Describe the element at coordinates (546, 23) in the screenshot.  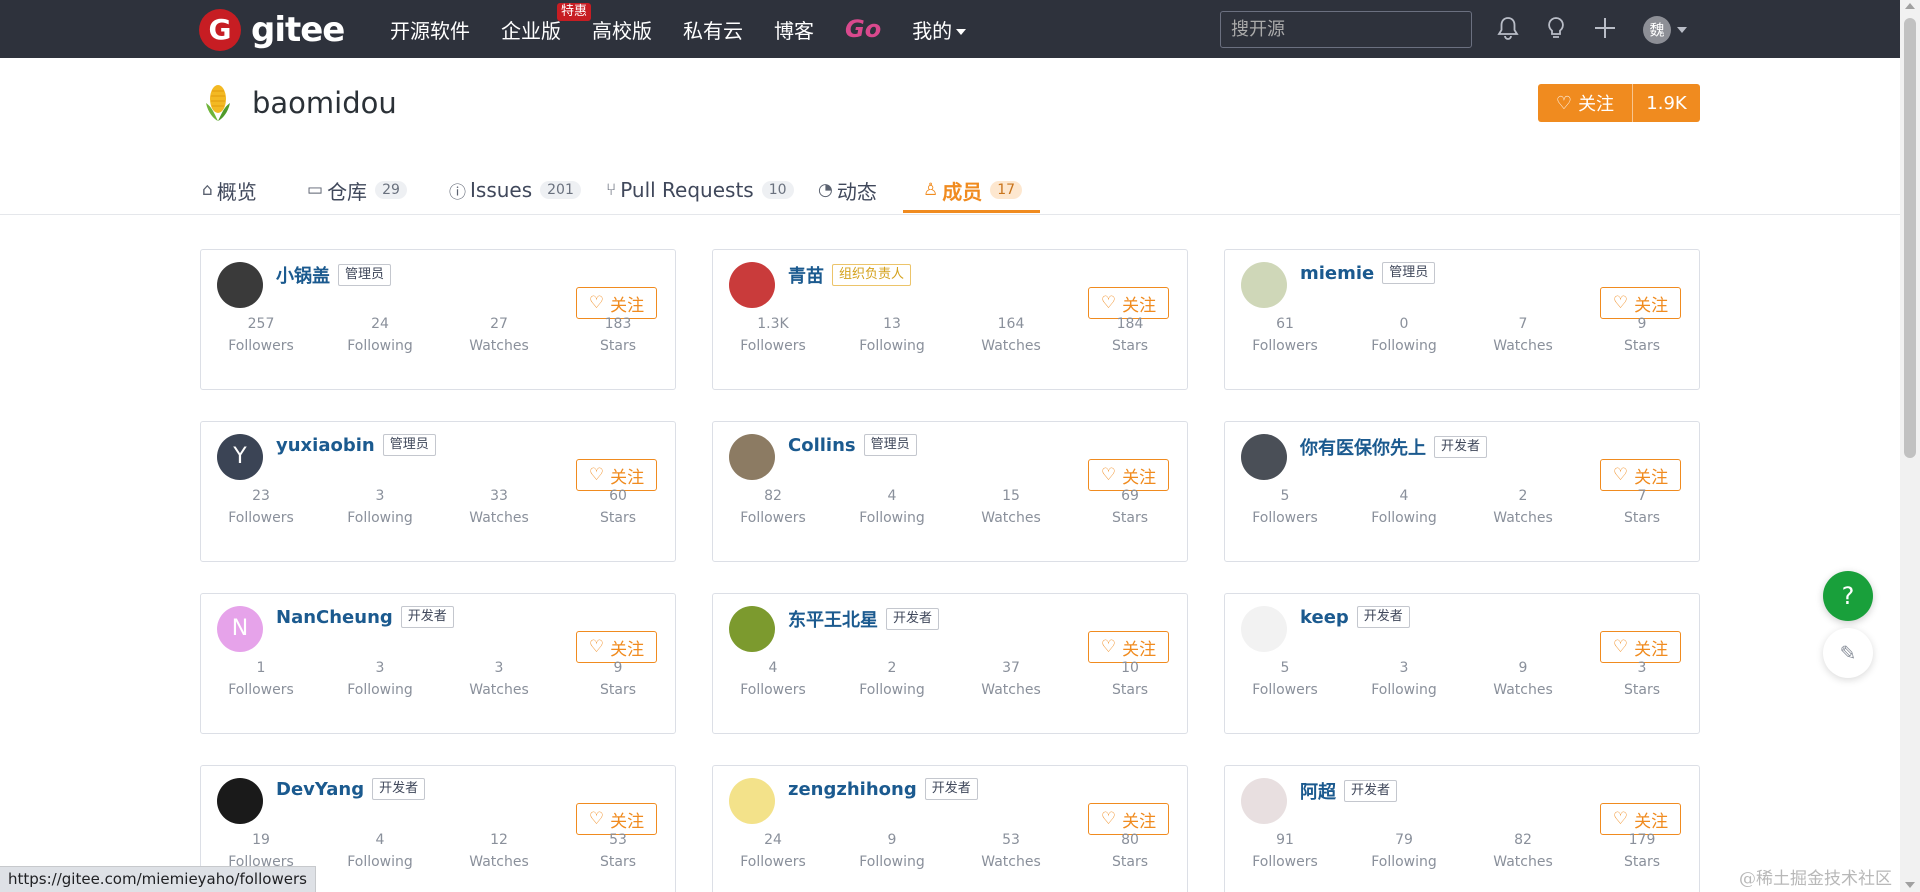
I see `nav-enterprise: 企业版 特惠` at that location.